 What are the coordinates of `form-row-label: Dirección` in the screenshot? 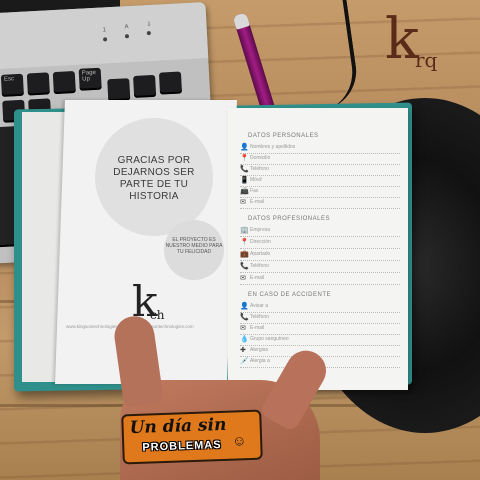 It's located at (260, 242).